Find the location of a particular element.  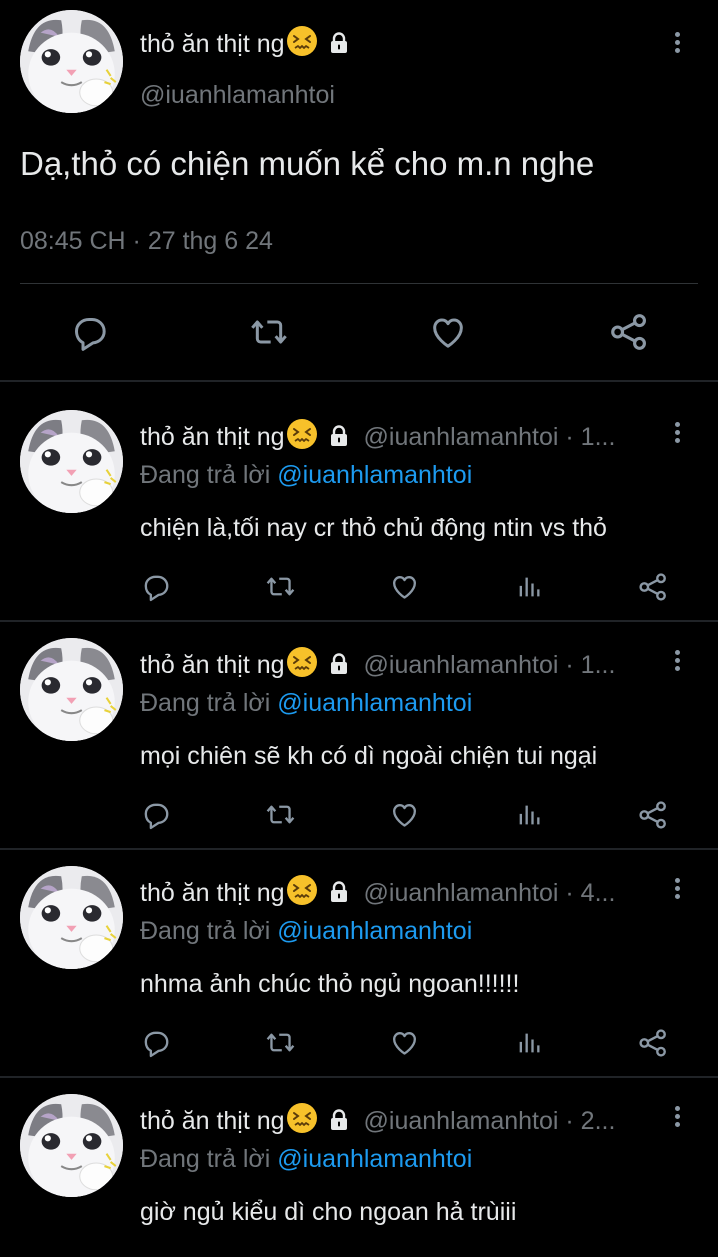

author-handle: @iuanhlamanhtoi is located at coordinates (237, 95).